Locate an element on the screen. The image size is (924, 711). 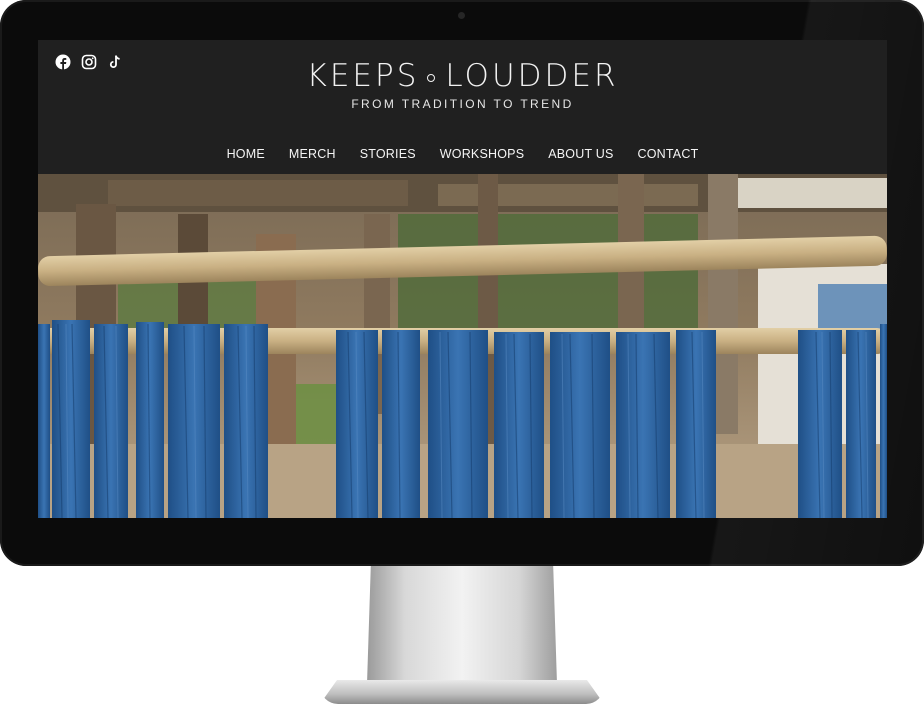
site-tagline: FROM TRADITION TO TREND is located at coordinates (462, 104).